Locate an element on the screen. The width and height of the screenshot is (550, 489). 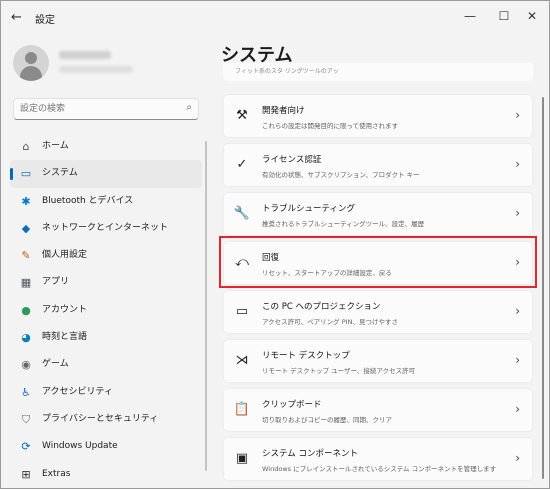
sidebar-item-label: ゲーム is located at coordinates (55, 364).